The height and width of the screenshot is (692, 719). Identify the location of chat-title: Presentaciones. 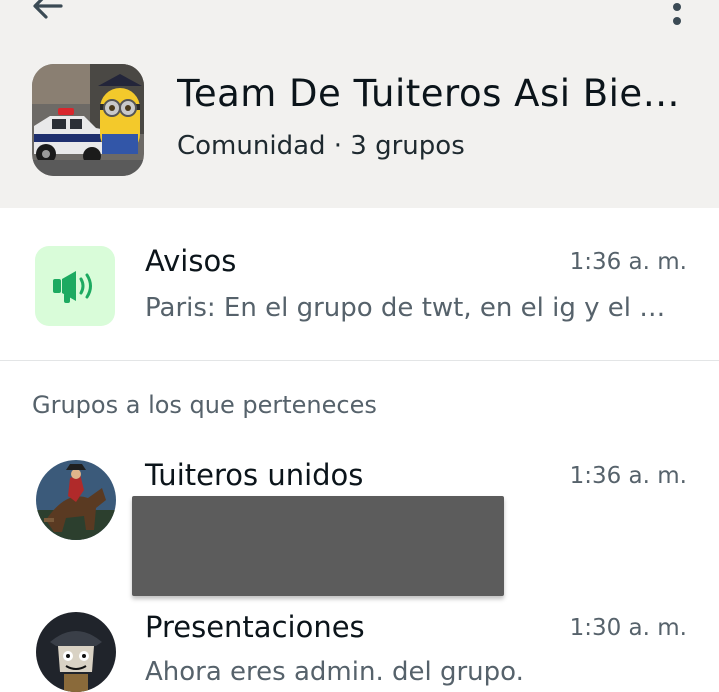
(255, 627).